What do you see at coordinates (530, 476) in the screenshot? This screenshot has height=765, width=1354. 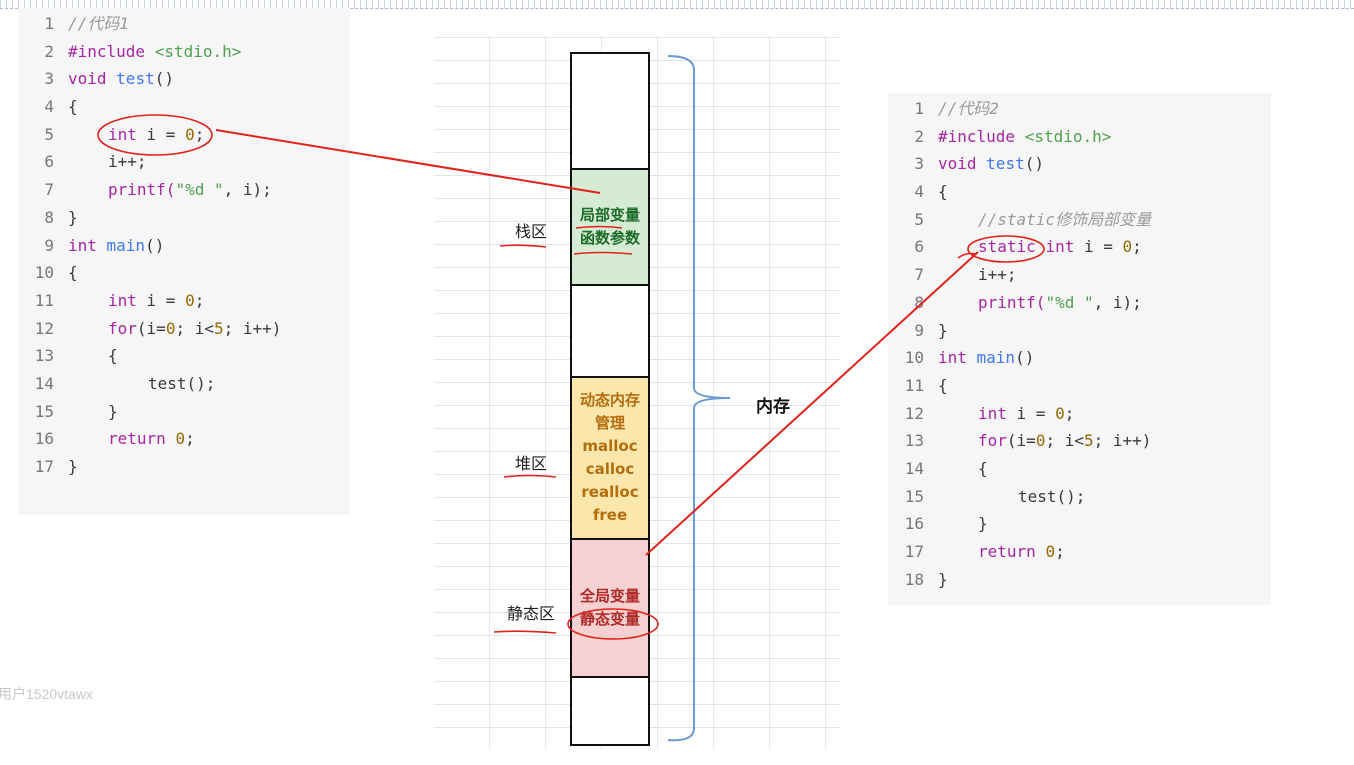 I see `heap-underline` at bounding box center [530, 476].